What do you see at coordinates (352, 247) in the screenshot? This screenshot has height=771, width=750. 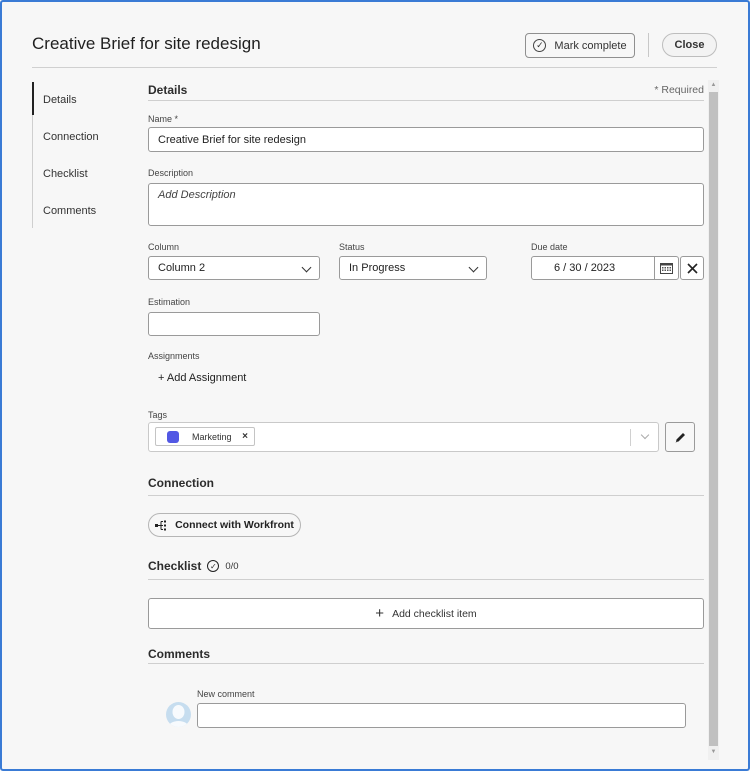 I see `status-label: Status` at bounding box center [352, 247].